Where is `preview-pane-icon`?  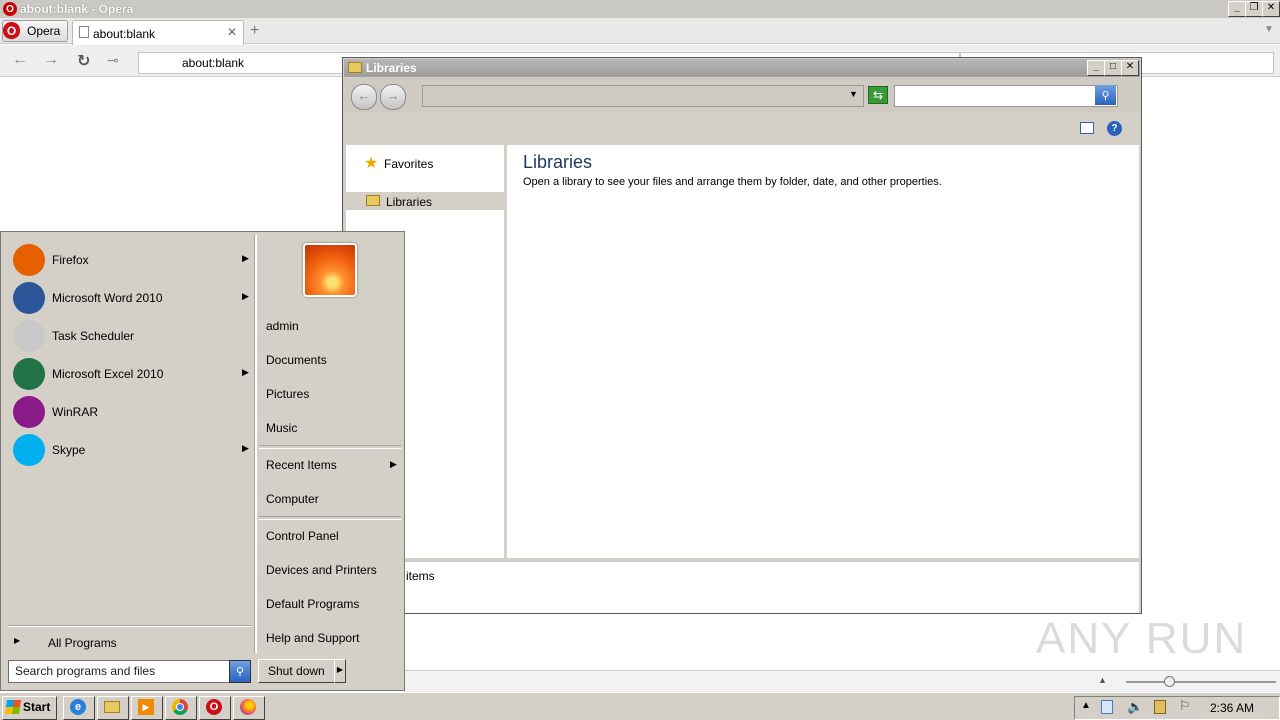 preview-pane-icon is located at coordinates (1087, 128).